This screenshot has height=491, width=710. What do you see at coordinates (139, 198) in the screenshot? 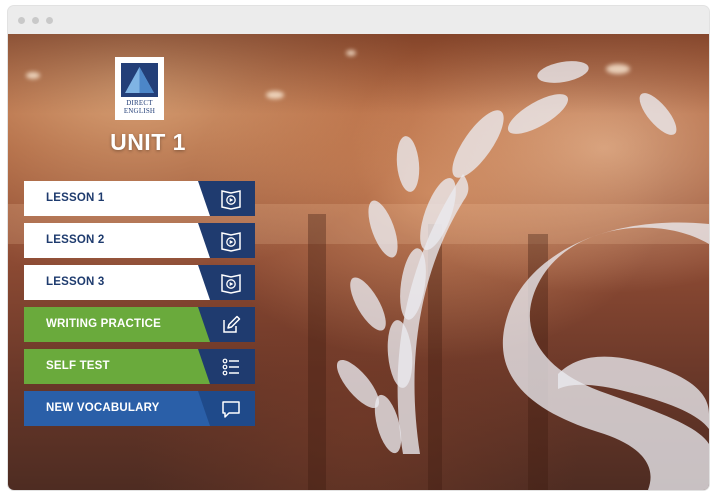
I see `lesson-1-button: LESSON 1` at bounding box center [139, 198].